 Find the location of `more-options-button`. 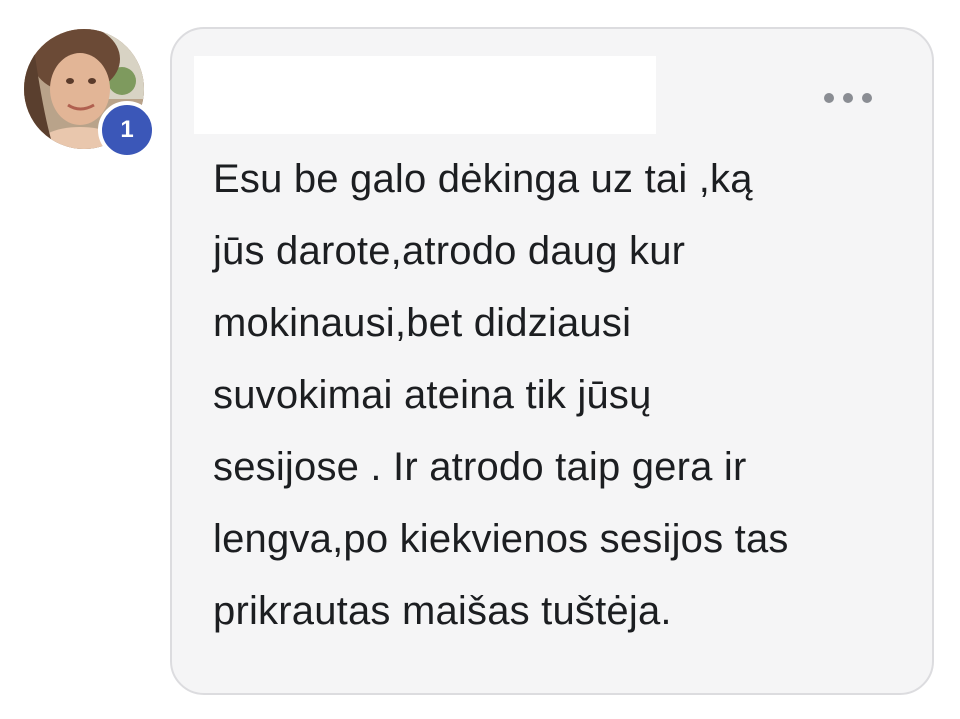

more-options-button is located at coordinates (848, 98).